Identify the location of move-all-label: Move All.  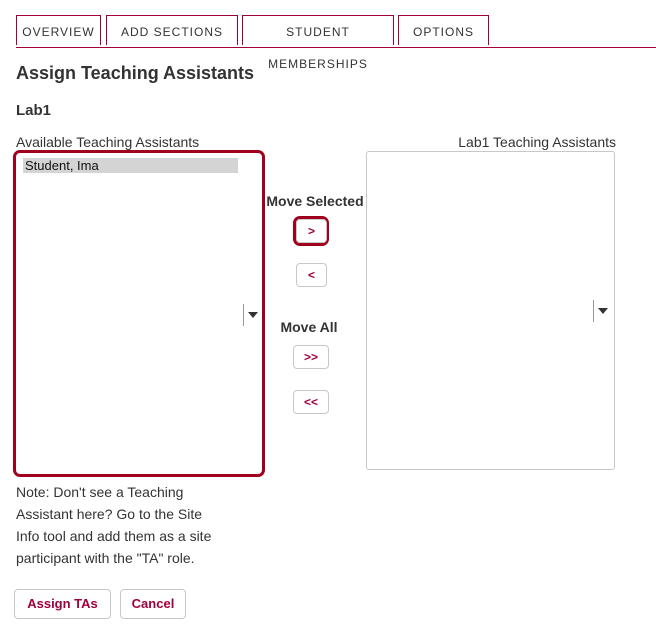
(309, 327).